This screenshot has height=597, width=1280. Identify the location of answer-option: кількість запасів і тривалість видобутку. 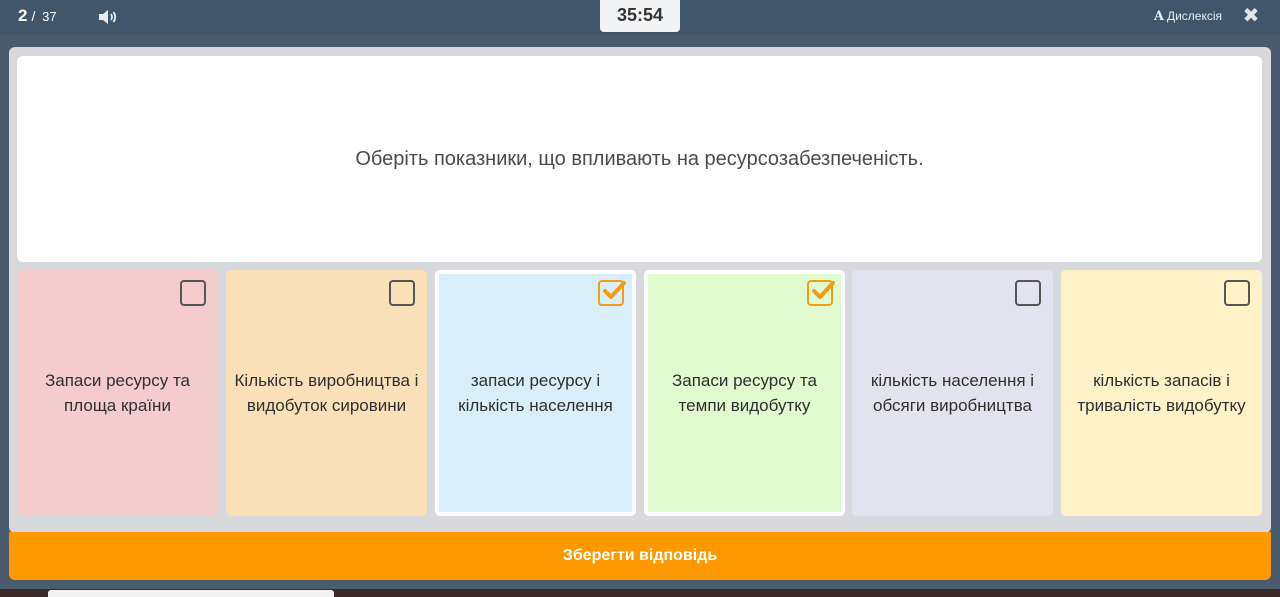
(1161, 393).